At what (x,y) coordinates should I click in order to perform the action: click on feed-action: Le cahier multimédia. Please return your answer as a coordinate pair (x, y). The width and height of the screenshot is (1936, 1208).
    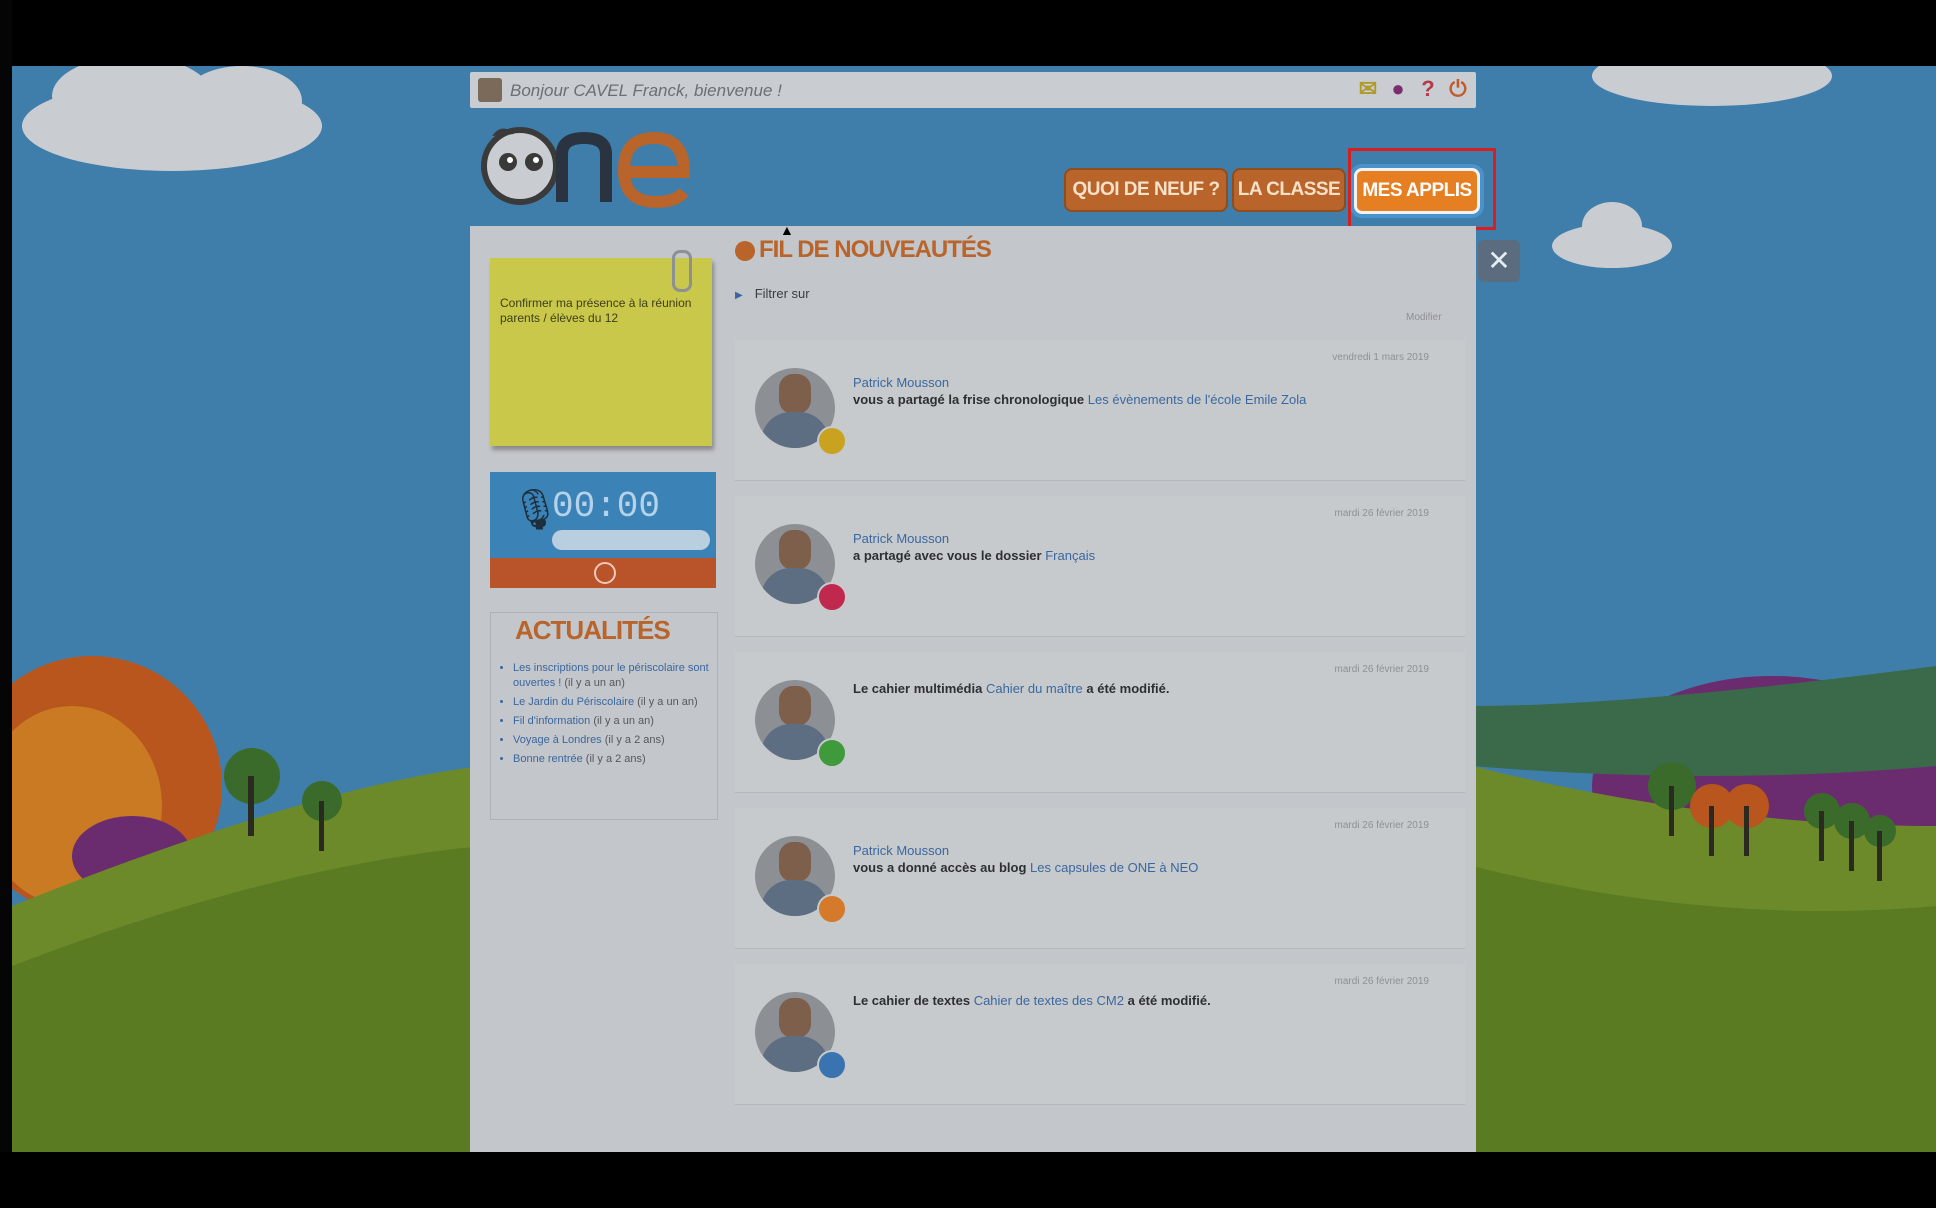
    Looking at the image, I should click on (918, 688).